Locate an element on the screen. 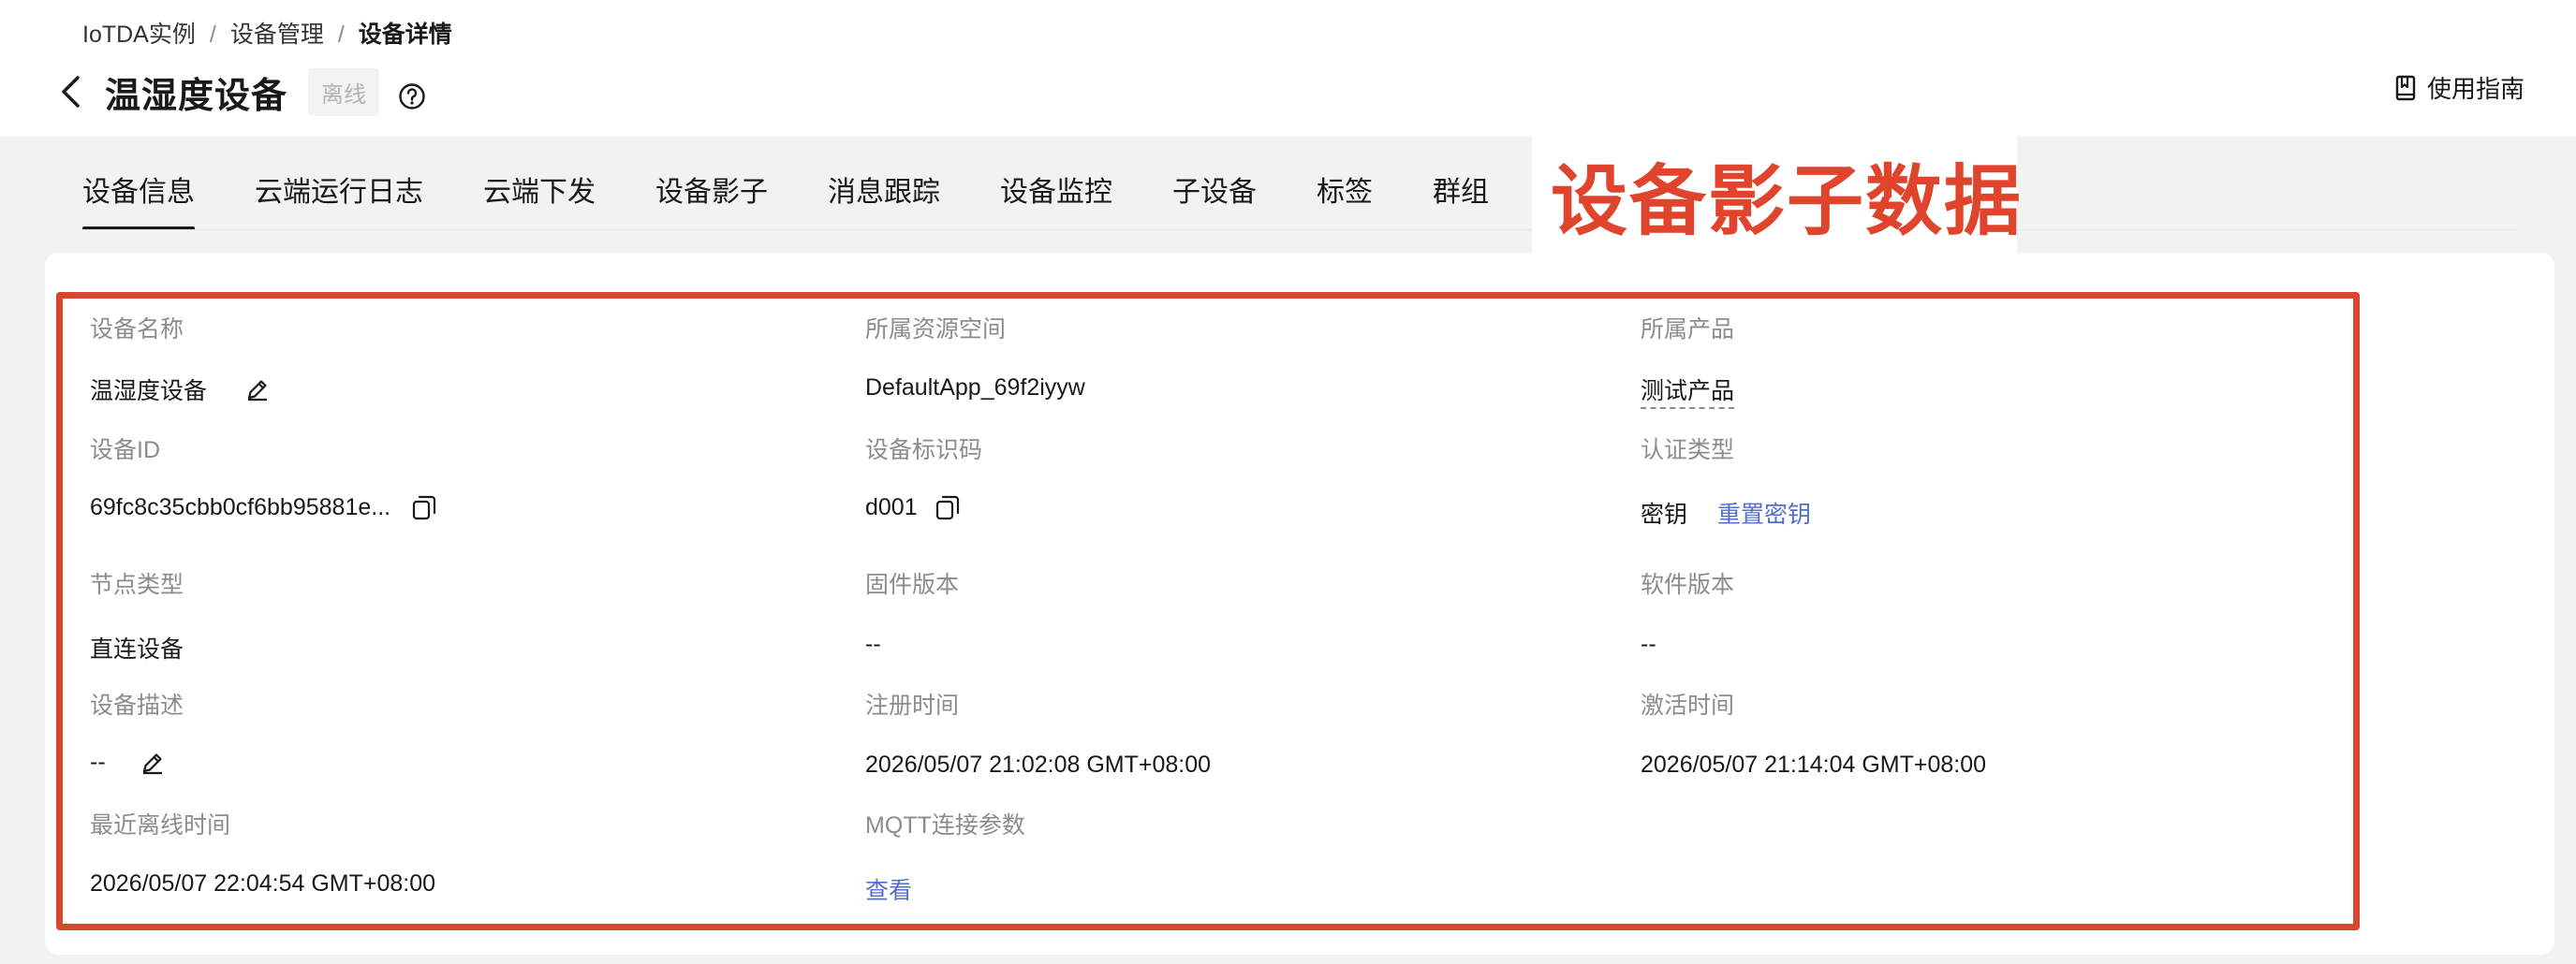 The height and width of the screenshot is (964, 2576). view-mqtt-params-link: 查看 is located at coordinates (888, 889).